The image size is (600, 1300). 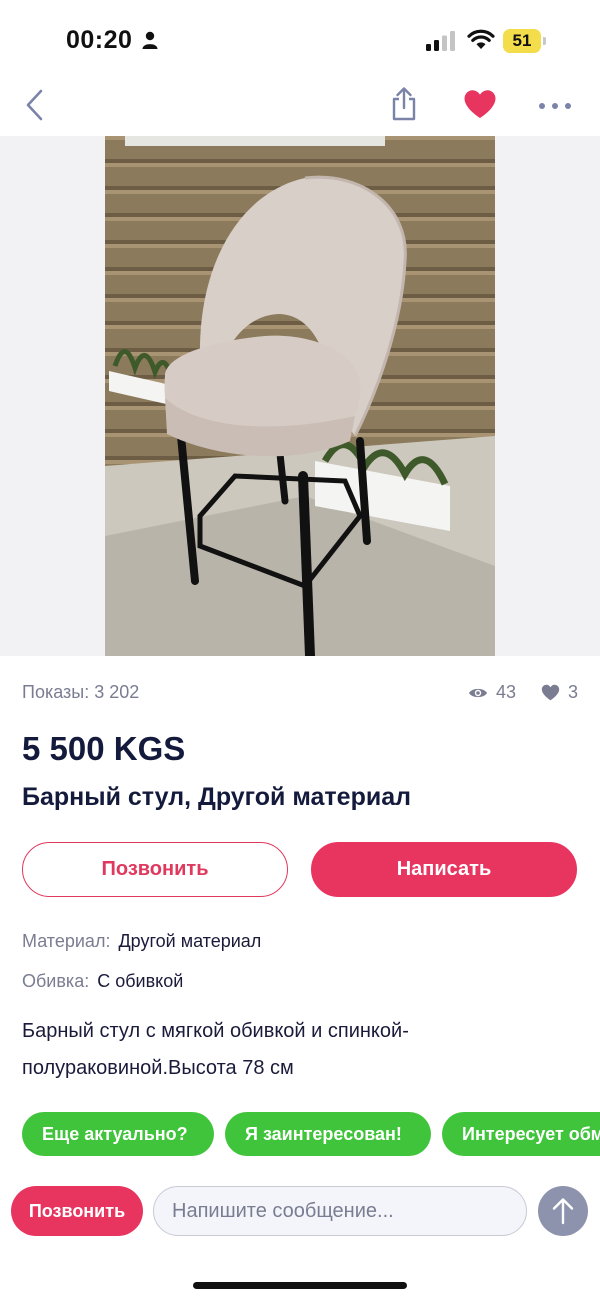 I want to click on message-input, so click(x=340, y=1211).